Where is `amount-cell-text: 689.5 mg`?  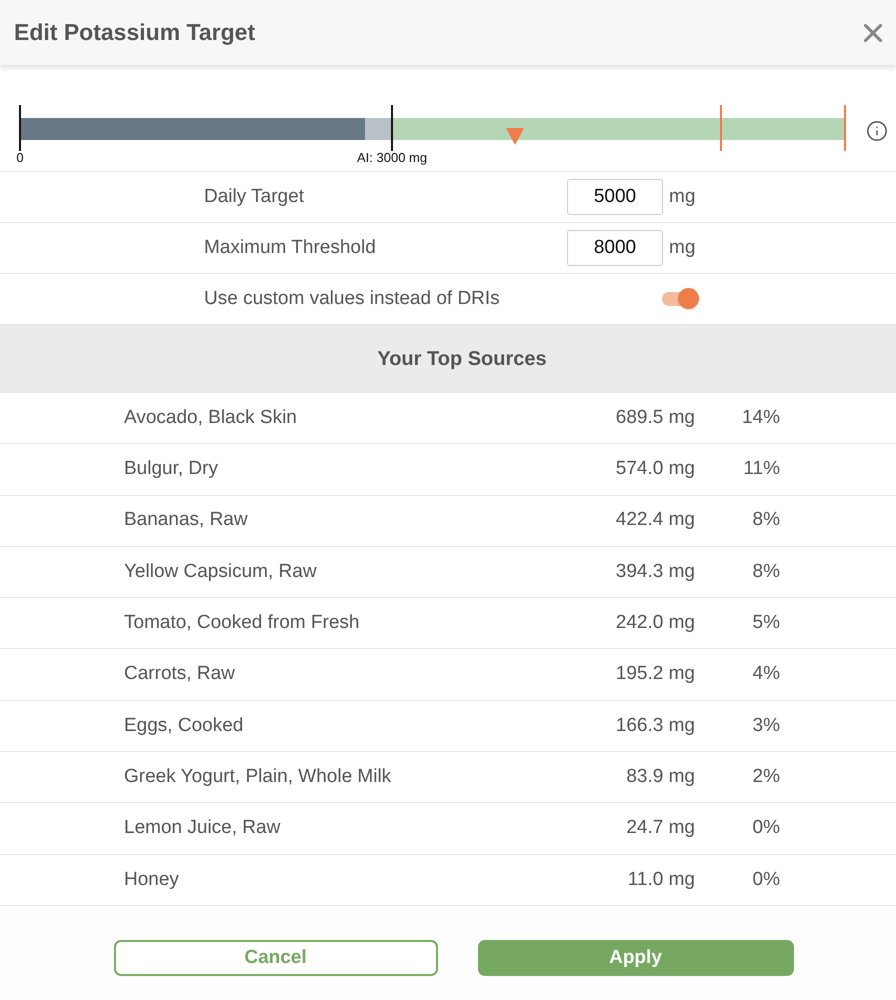 amount-cell-text: 689.5 mg is located at coordinates (654, 418).